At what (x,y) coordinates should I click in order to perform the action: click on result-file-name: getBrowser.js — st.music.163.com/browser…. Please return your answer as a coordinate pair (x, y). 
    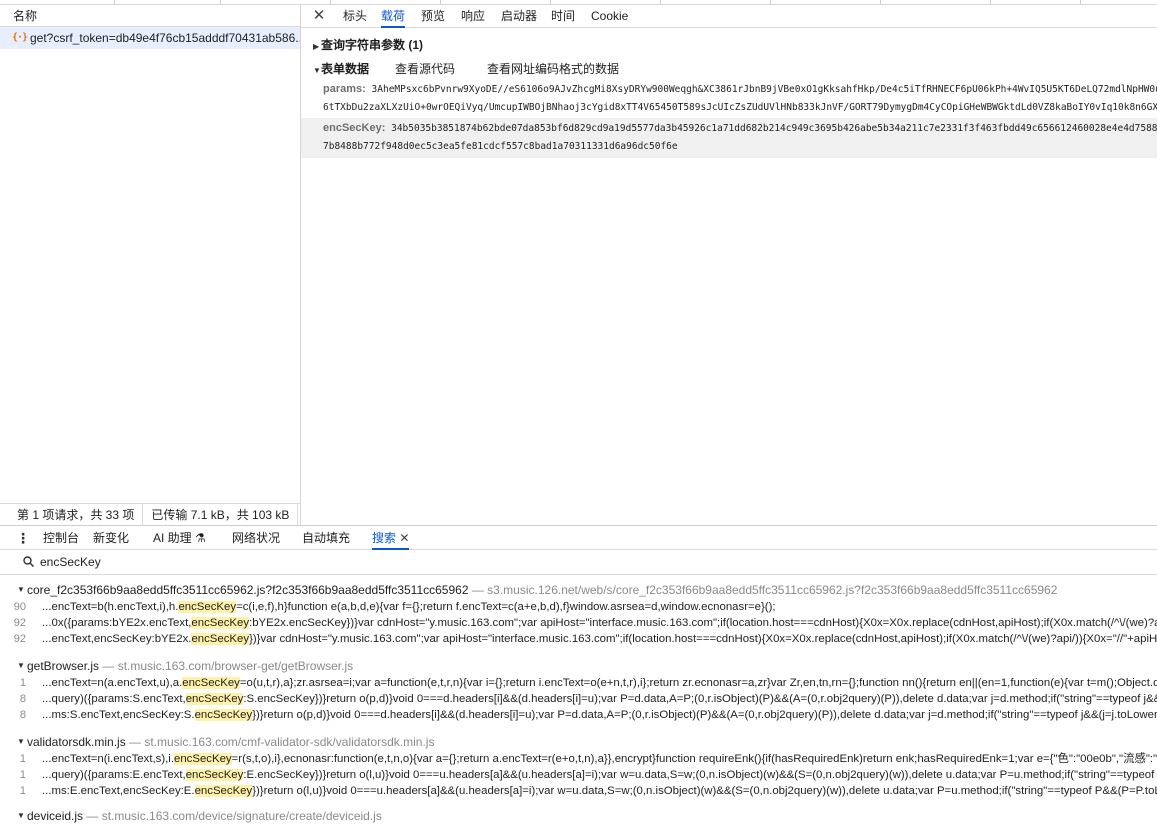
    Looking at the image, I should click on (190, 666).